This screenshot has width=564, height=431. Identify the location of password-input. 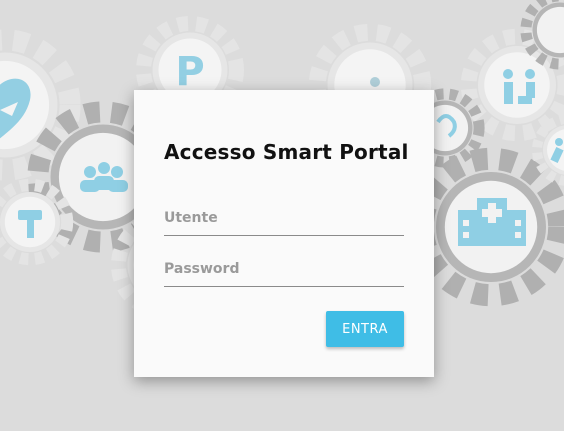
(284, 272).